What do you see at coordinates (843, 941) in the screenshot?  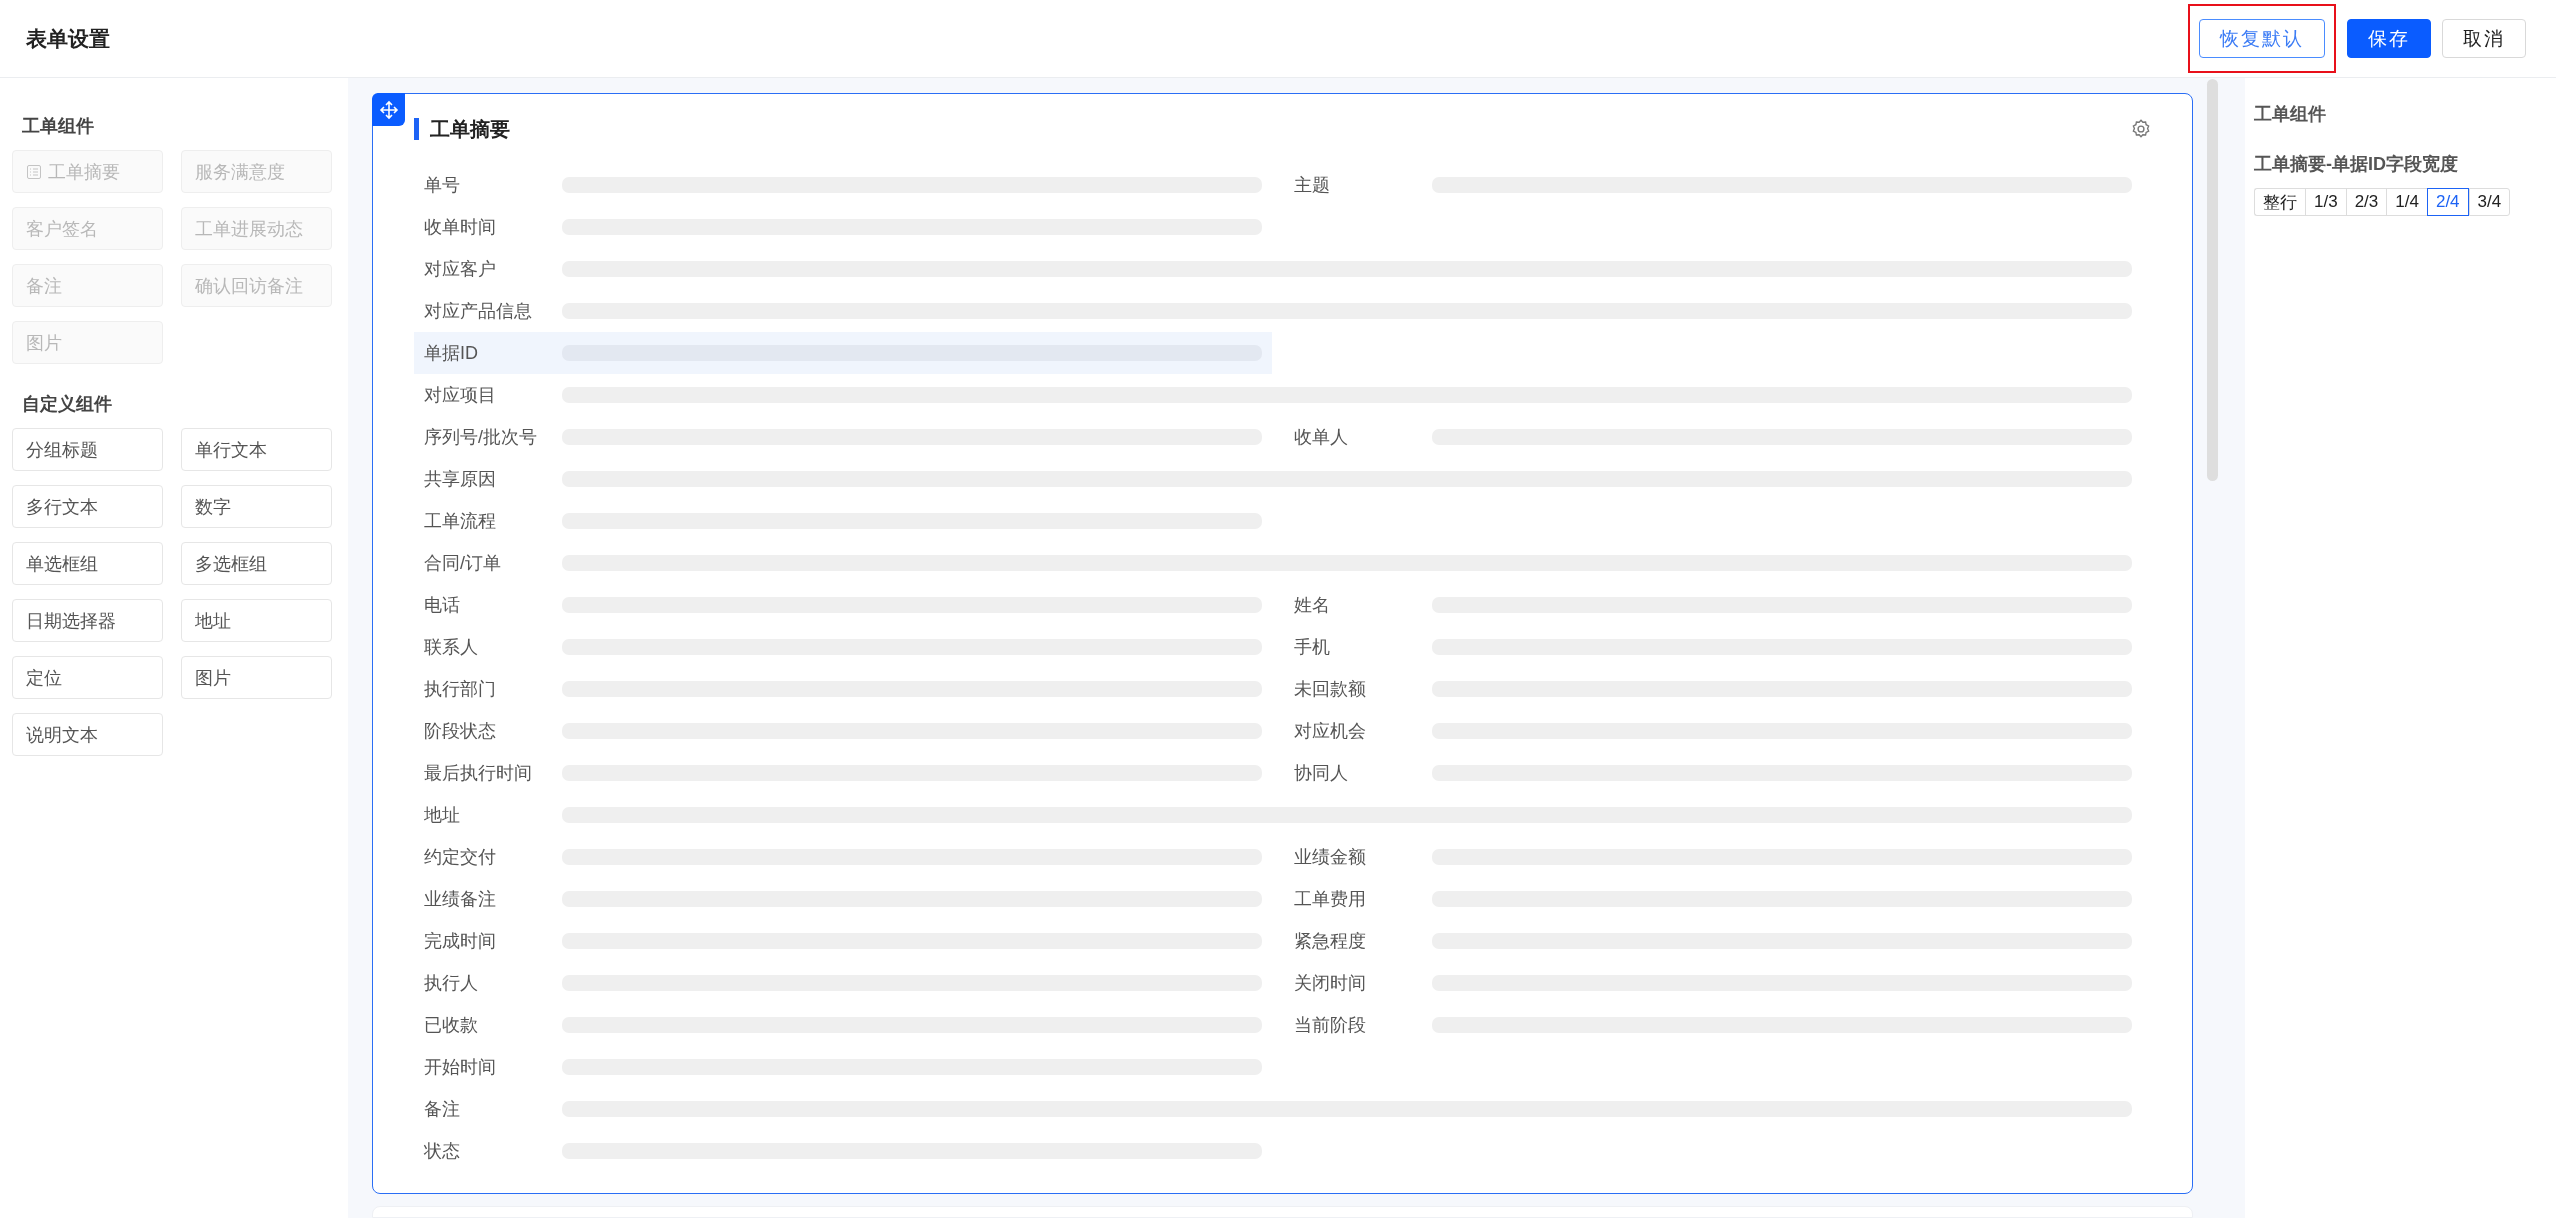 I see `field-row: 完成时间` at bounding box center [843, 941].